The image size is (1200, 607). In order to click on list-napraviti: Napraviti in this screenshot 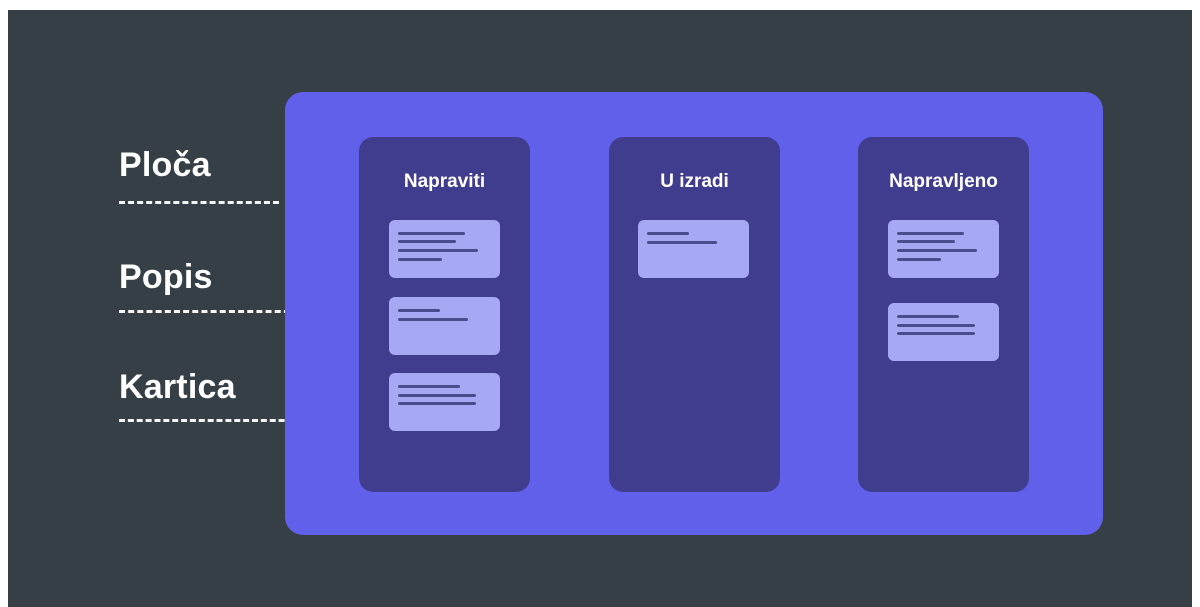, I will do `click(444, 314)`.